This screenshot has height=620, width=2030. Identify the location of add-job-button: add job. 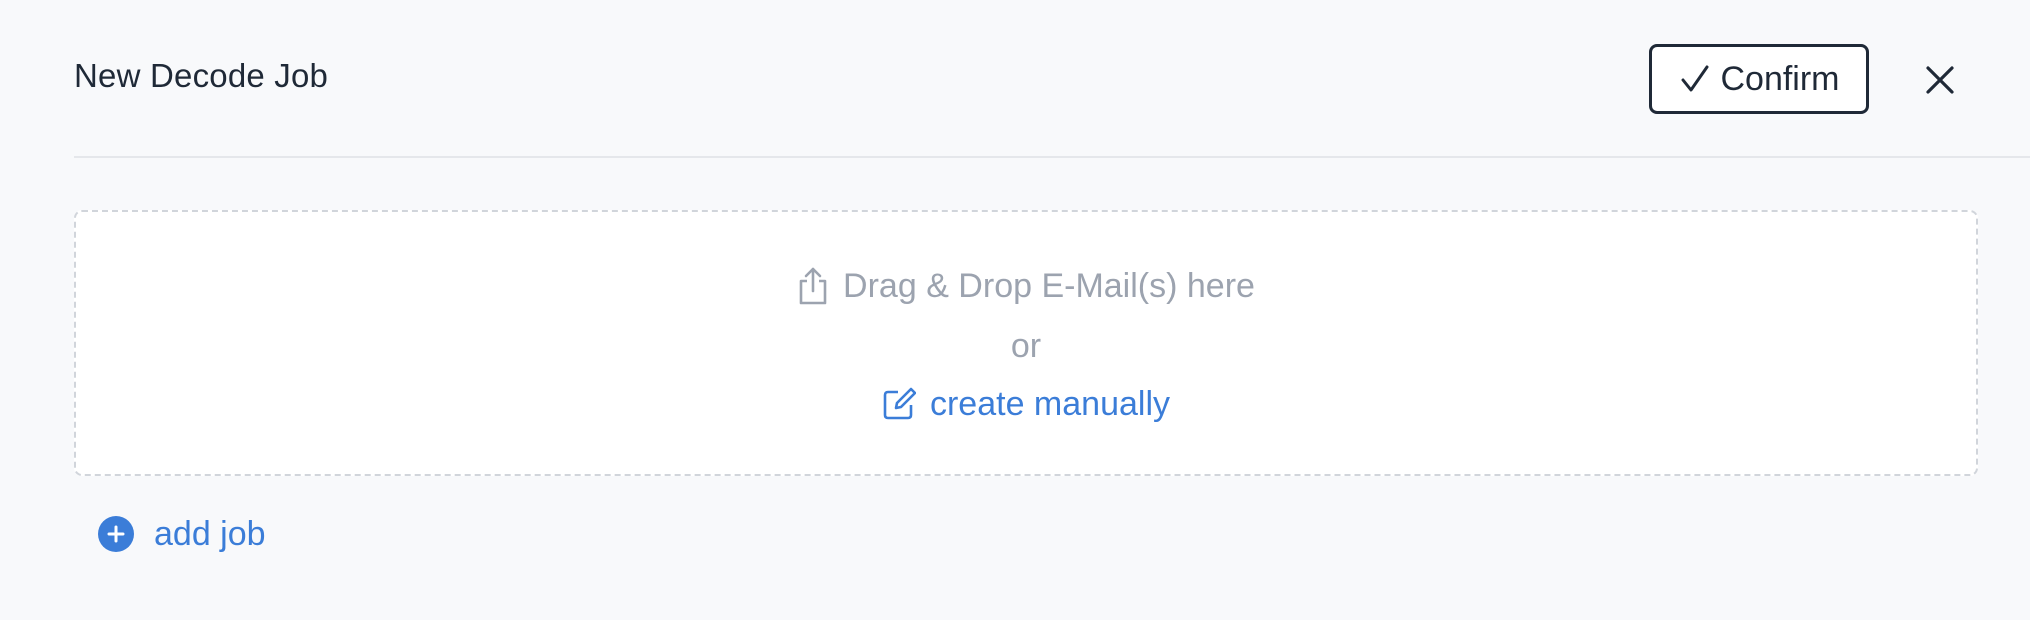
(182, 534).